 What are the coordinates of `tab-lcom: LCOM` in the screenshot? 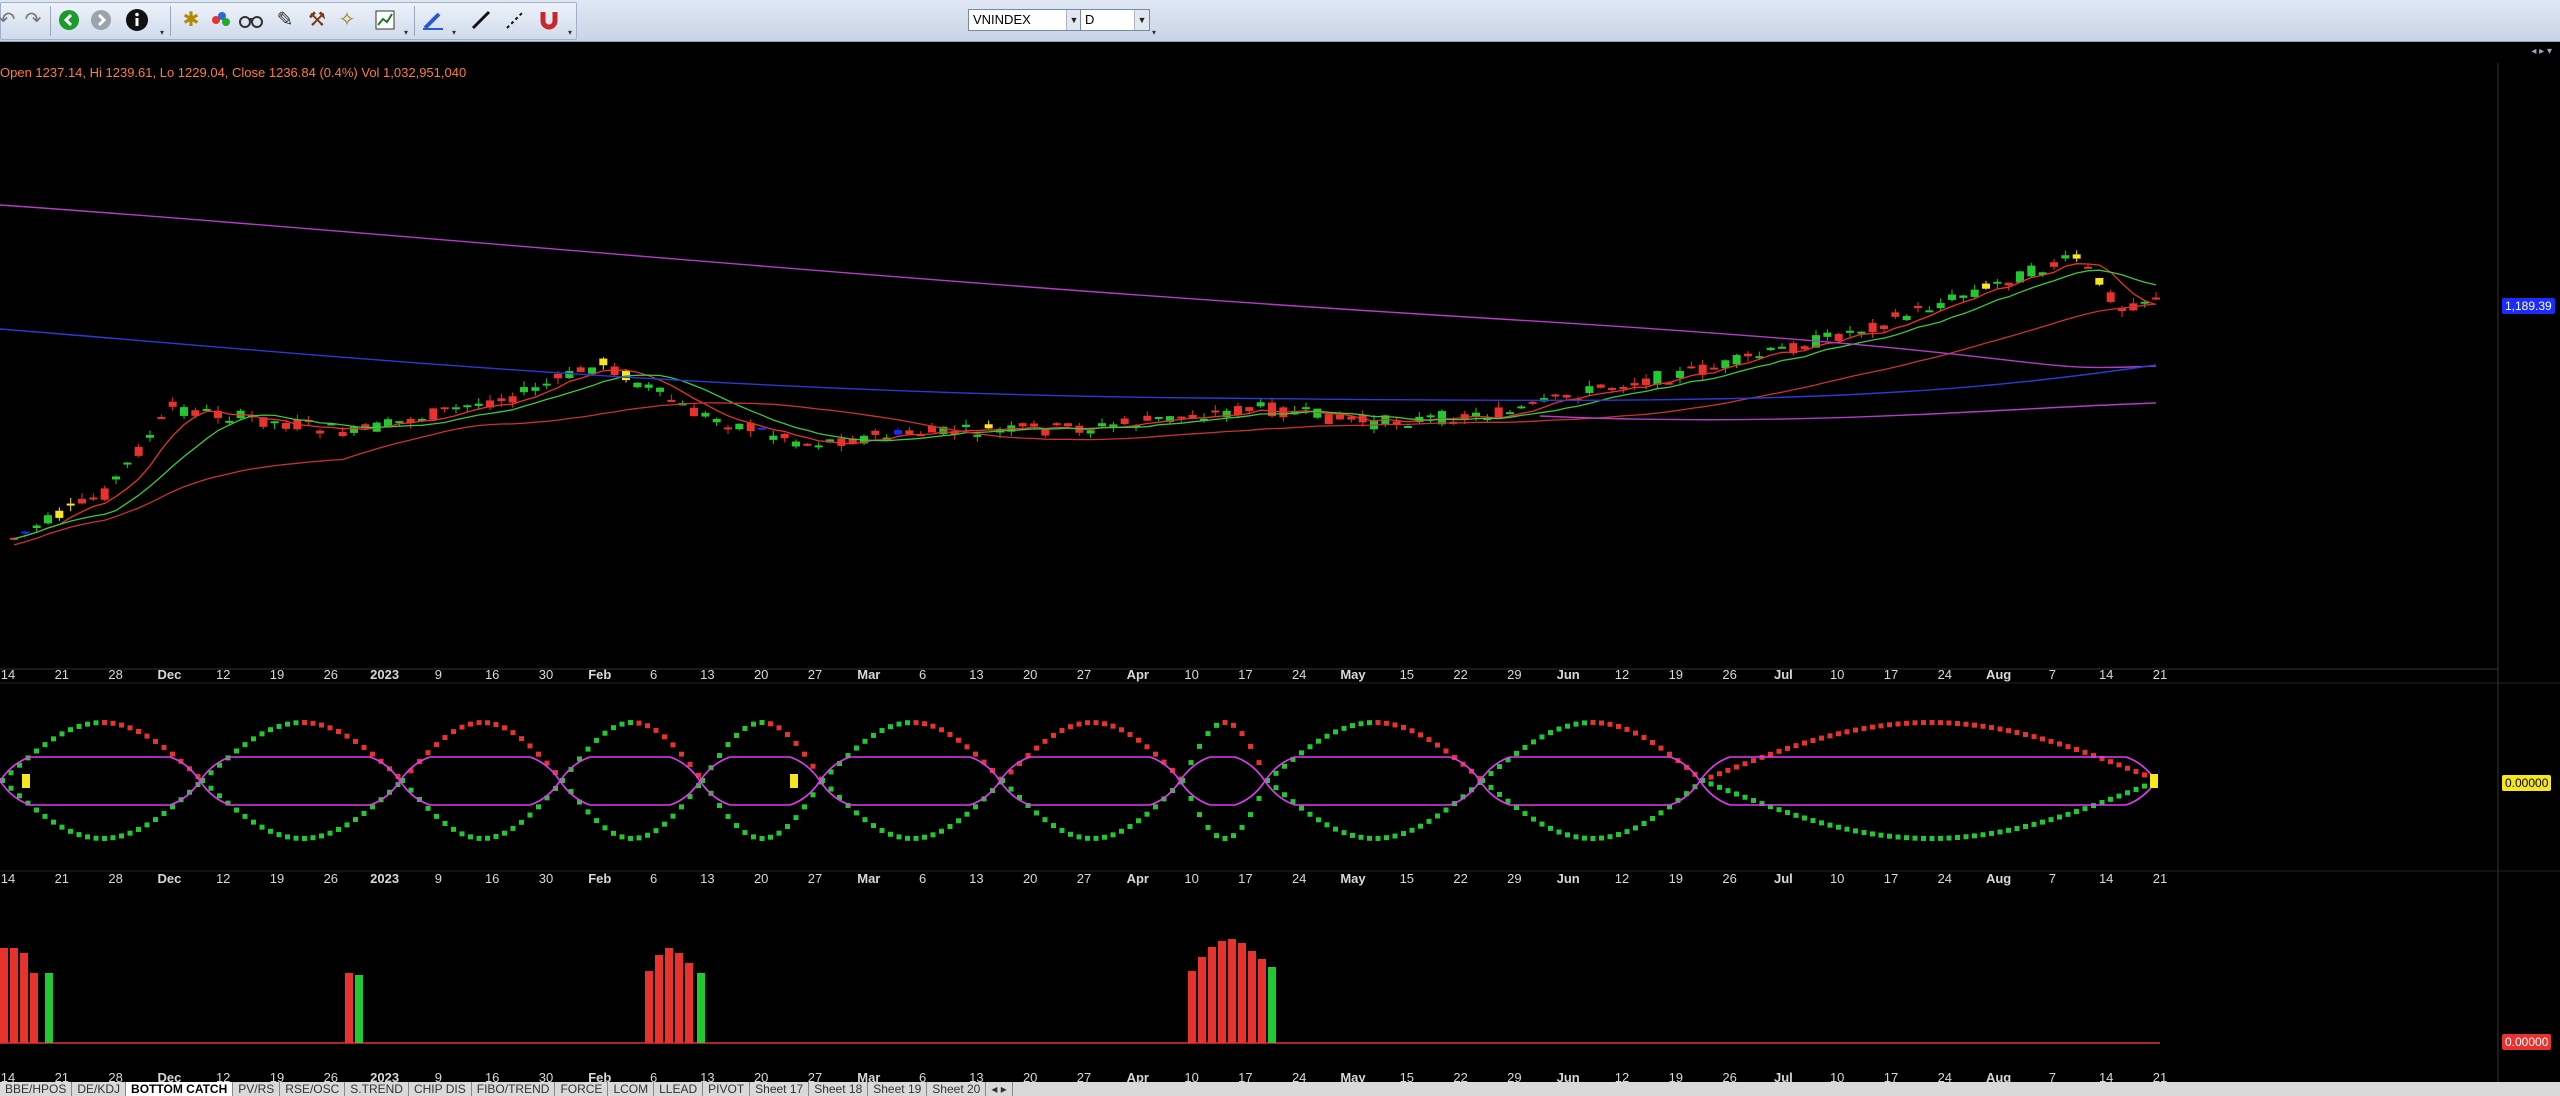 It's located at (631, 1089).